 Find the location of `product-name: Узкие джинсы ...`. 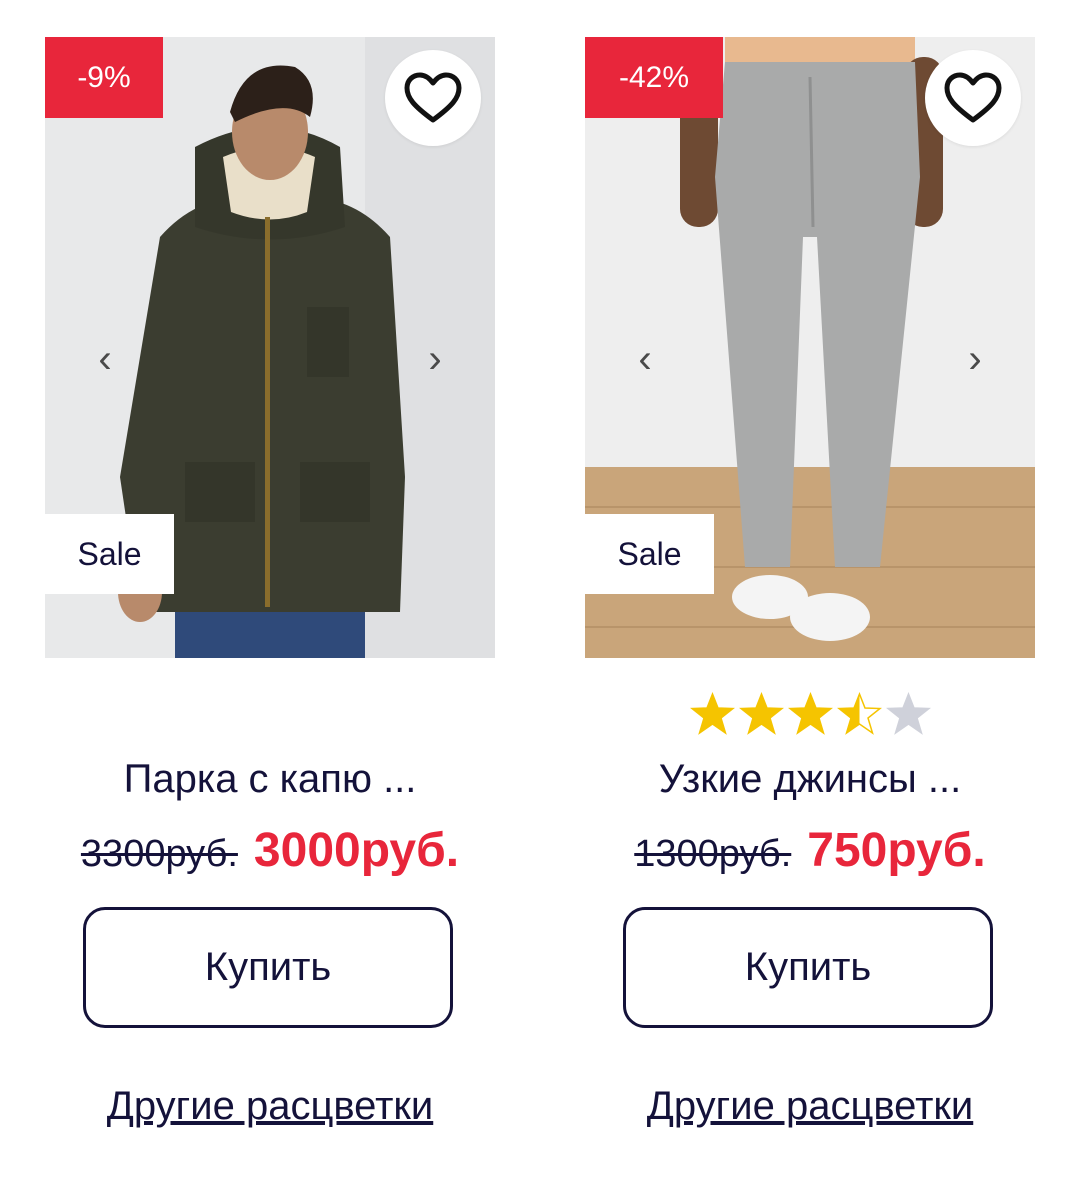

product-name: Узкие джинсы ... is located at coordinates (810, 779).